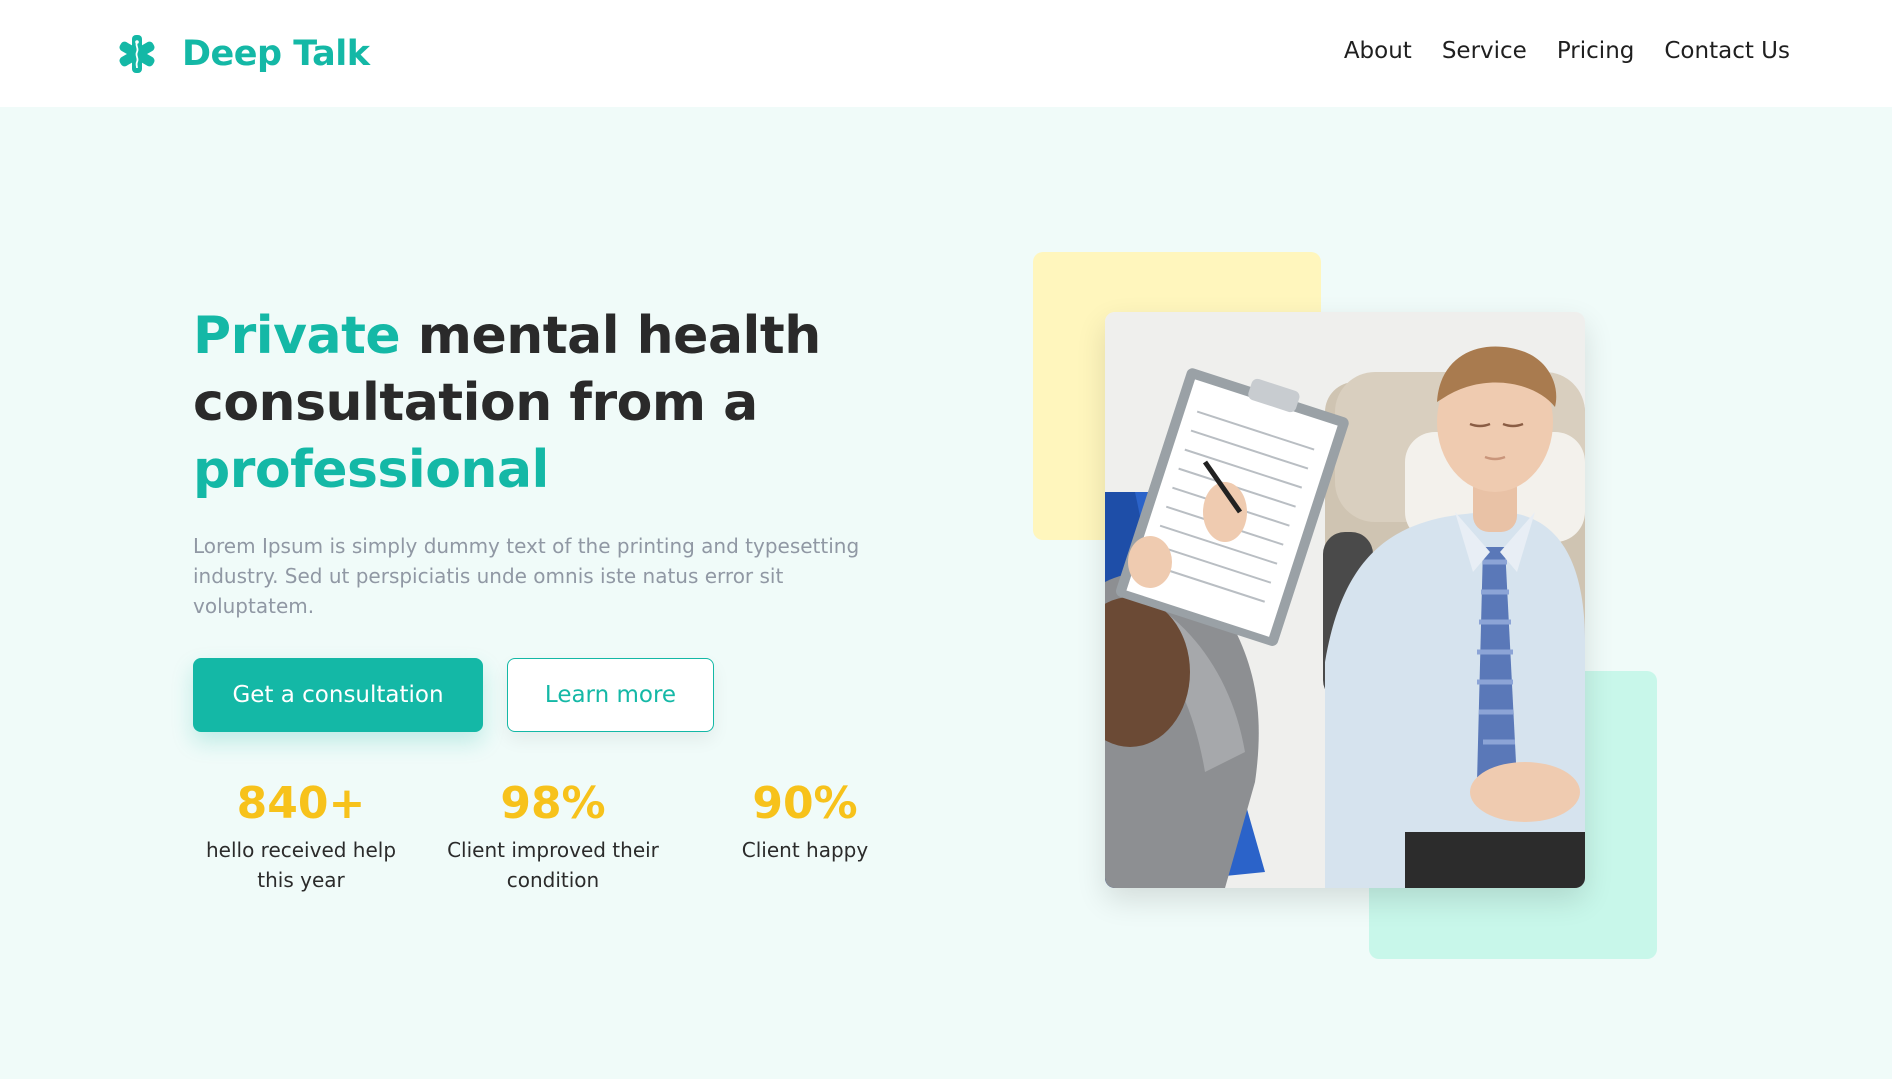 The image size is (1892, 1079). Describe the element at coordinates (1596, 51) in the screenshot. I see `nav-pricing: Pricing` at that location.